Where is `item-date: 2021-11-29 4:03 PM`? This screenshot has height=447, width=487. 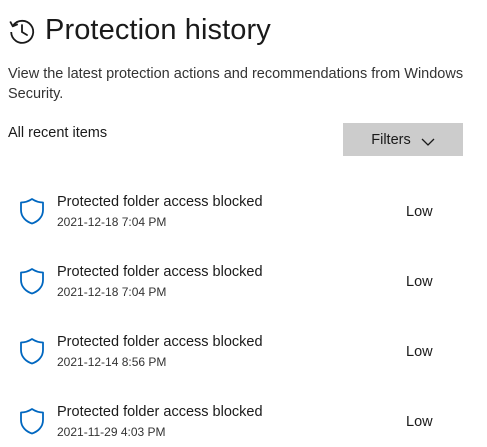 item-date: 2021-11-29 4:03 PM is located at coordinates (111, 432).